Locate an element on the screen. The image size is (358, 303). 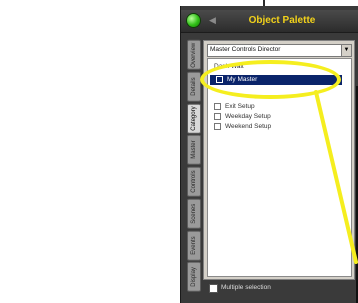
side-tab-category: Category is located at coordinates (194, 118).